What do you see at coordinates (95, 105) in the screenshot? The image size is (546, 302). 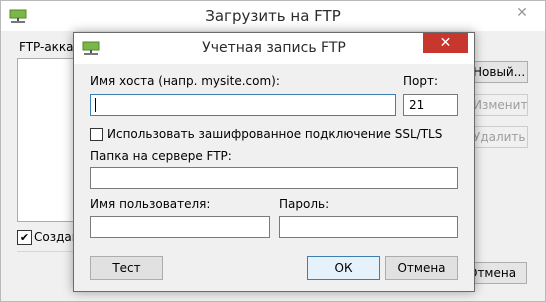 I see `text-caret` at bounding box center [95, 105].